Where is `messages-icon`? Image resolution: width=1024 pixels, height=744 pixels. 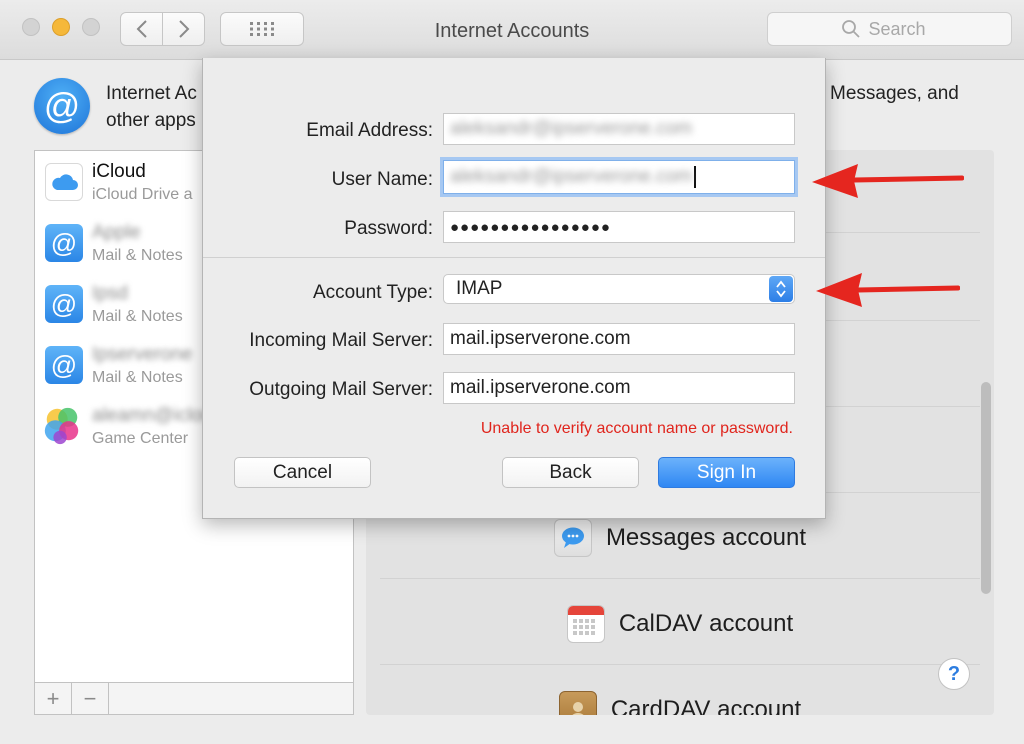 messages-icon is located at coordinates (572, 538).